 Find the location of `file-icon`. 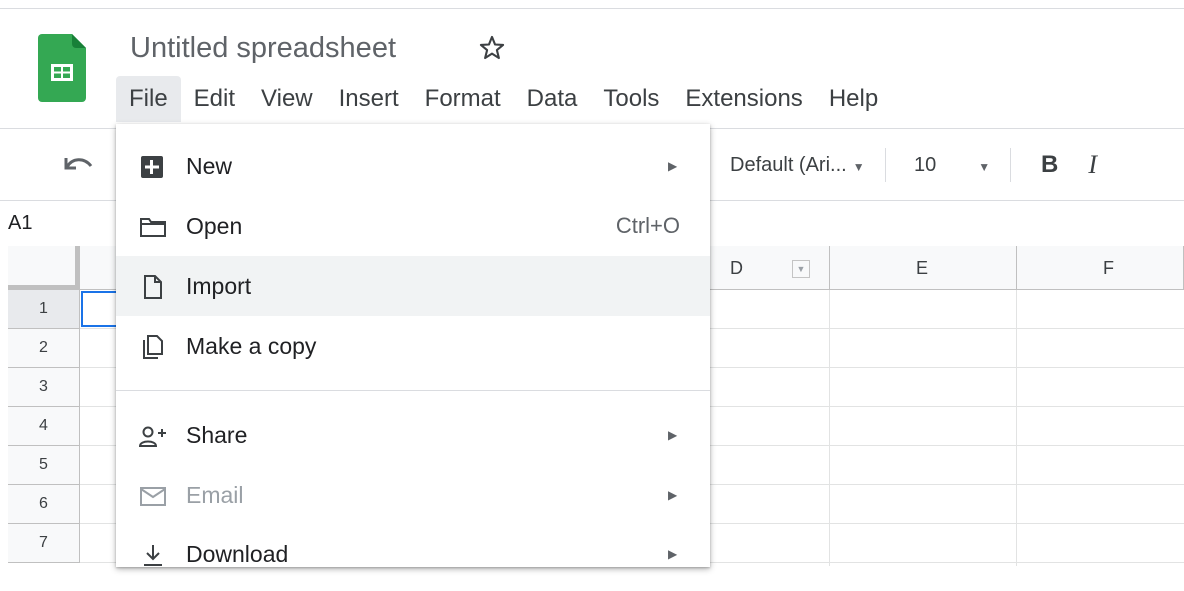

file-icon is located at coordinates (153, 287).